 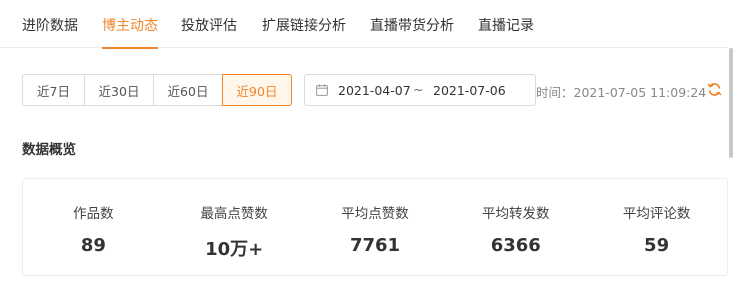 I want to click on vertical-scrollbar, so click(x=731, y=103).